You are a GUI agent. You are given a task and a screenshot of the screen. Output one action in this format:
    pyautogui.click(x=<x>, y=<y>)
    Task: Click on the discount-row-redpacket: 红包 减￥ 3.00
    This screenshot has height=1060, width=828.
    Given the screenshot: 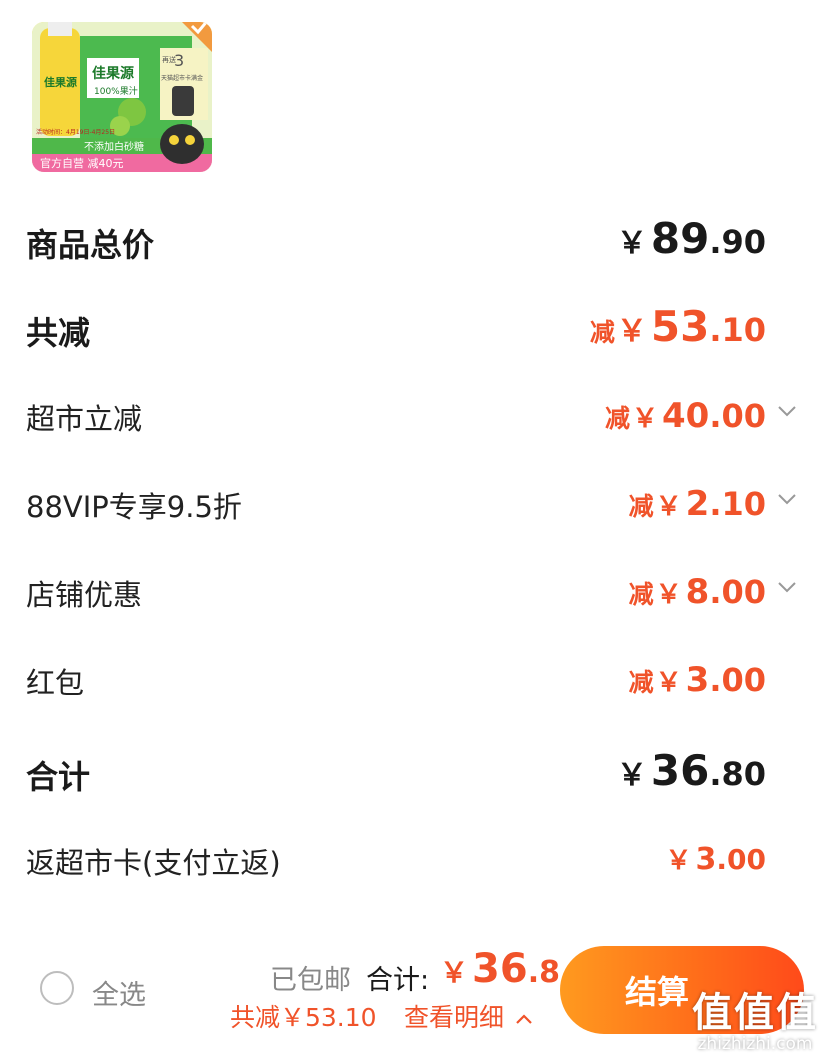 What is the action you would take?
    pyautogui.click(x=396, y=682)
    